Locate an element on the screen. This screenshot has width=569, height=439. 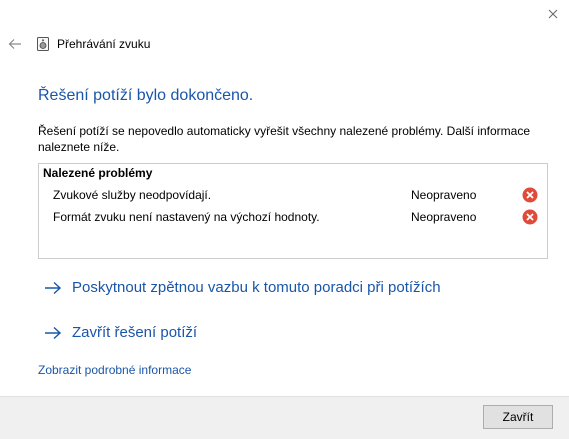
window-close-button is located at coordinates (553, 14).